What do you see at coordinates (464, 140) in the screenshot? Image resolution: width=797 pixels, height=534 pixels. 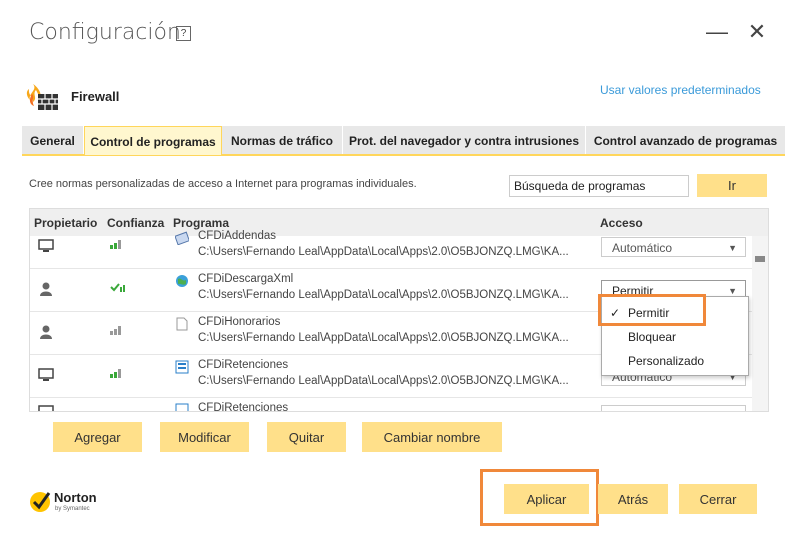 I see `tab-browser-intrusion: Prot. del navegador y contra intrusiones` at bounding box center [464, 140].